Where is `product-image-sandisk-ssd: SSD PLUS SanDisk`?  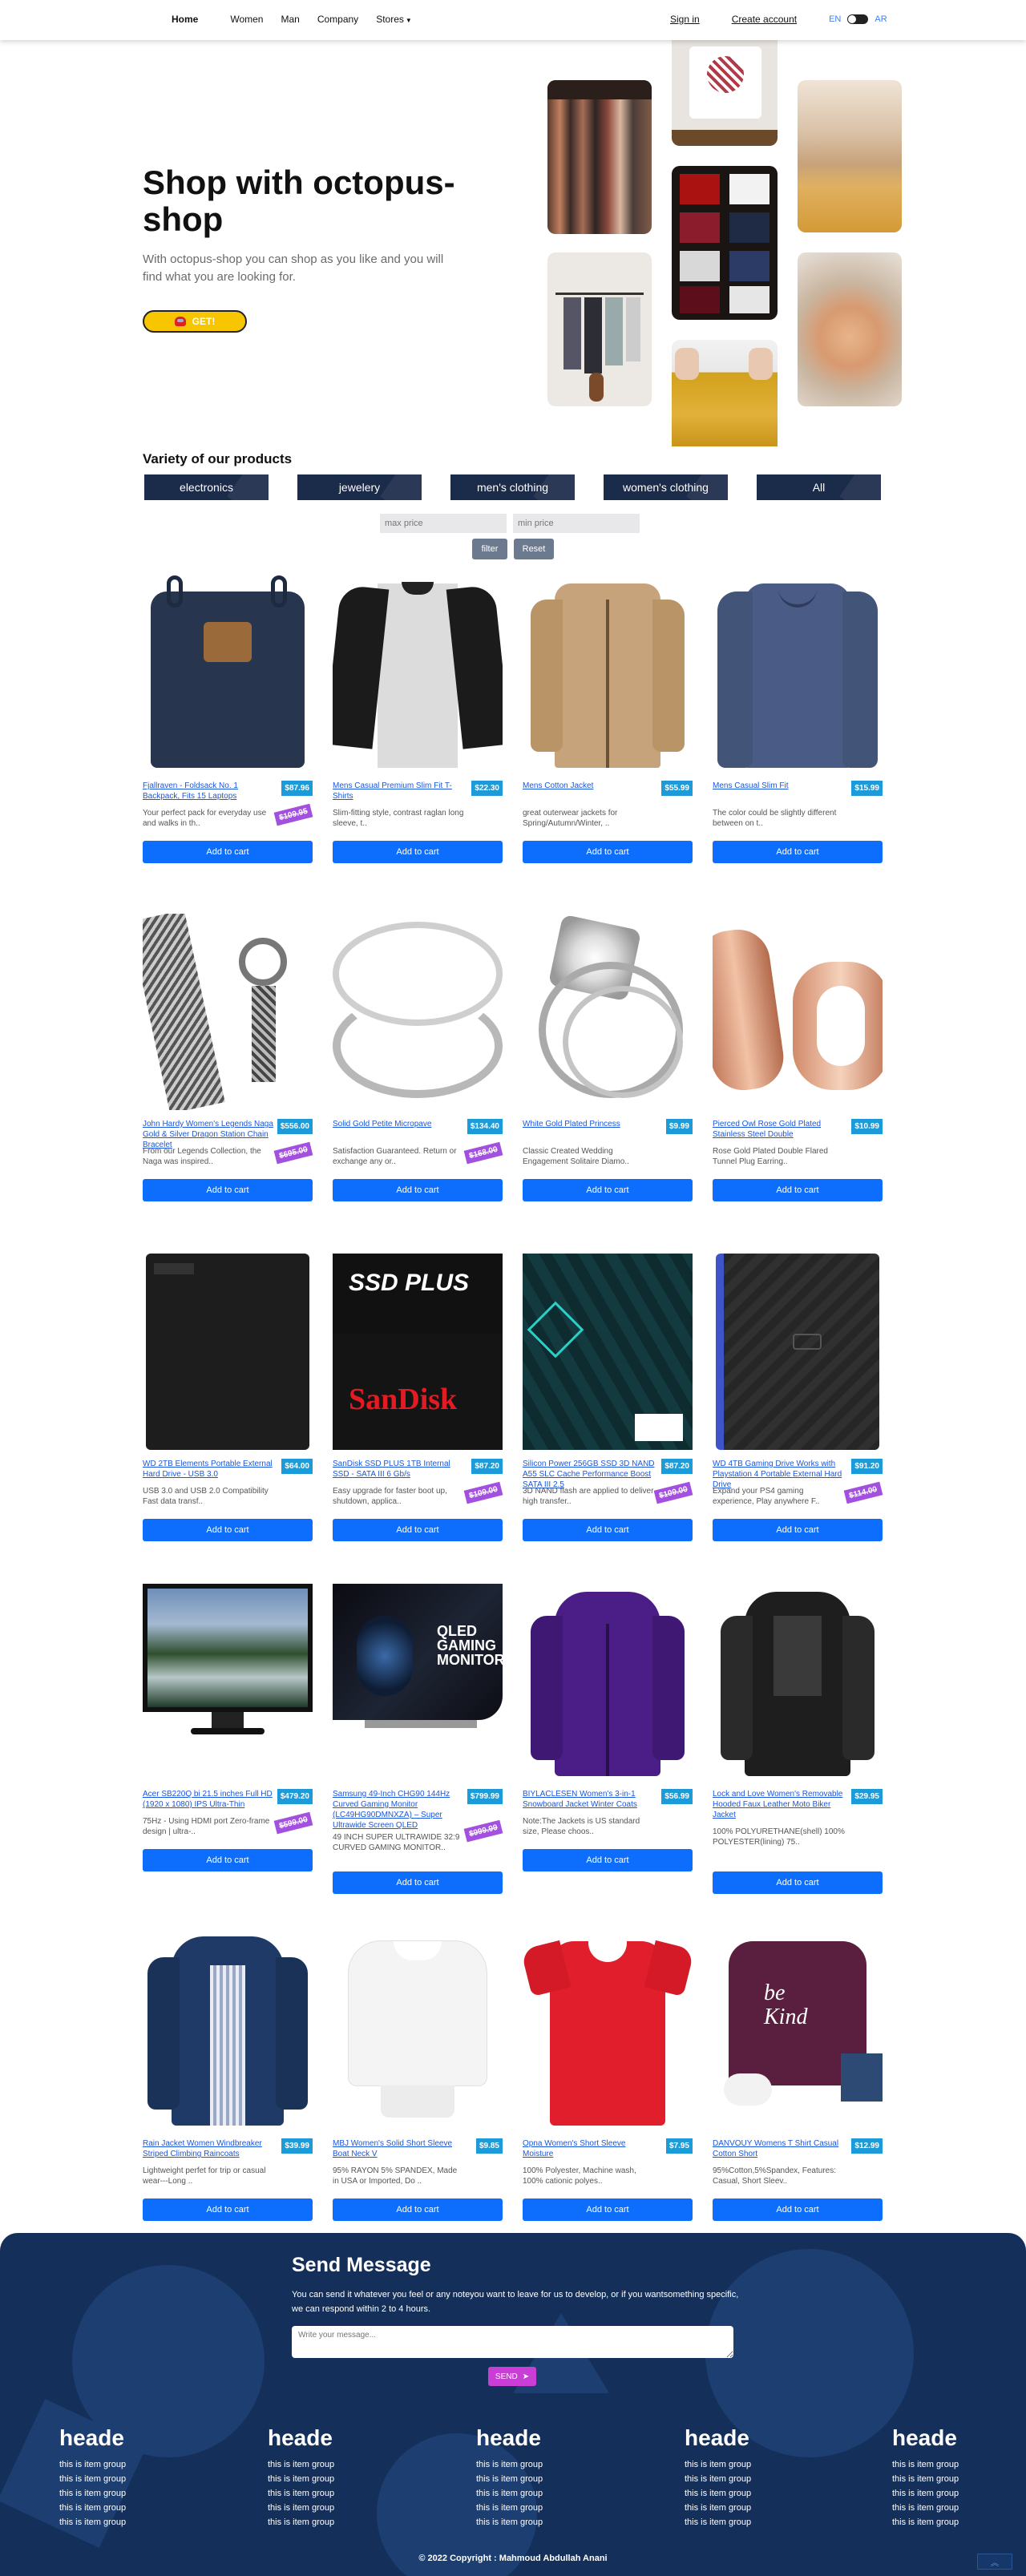
product-image-sandisk-ssd: SSD PLUS SanDisk is located at coordinates (418, 1352).